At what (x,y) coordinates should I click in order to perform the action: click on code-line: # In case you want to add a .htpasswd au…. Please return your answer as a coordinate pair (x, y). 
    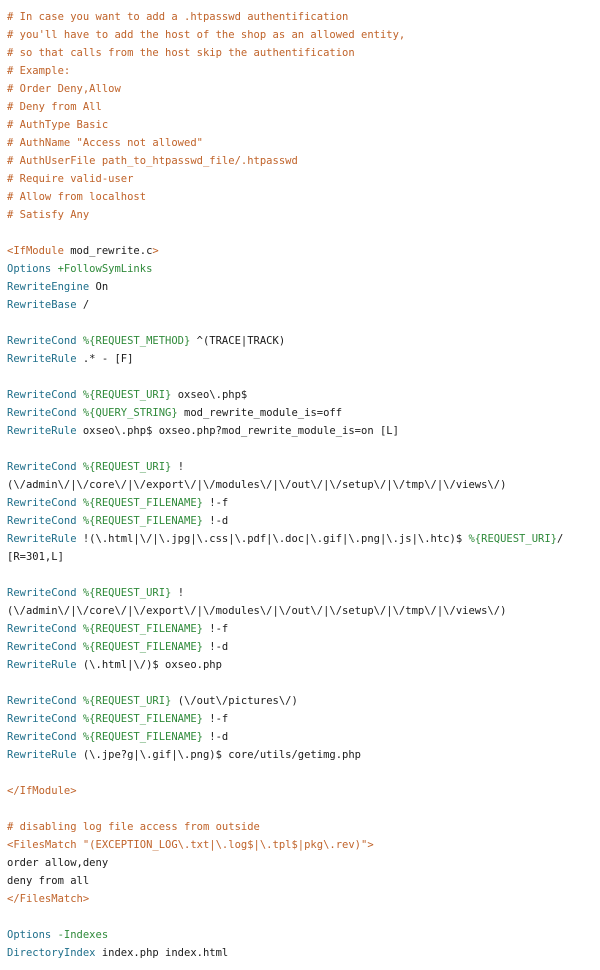
    Looking at the image, I should click on (285, 17).